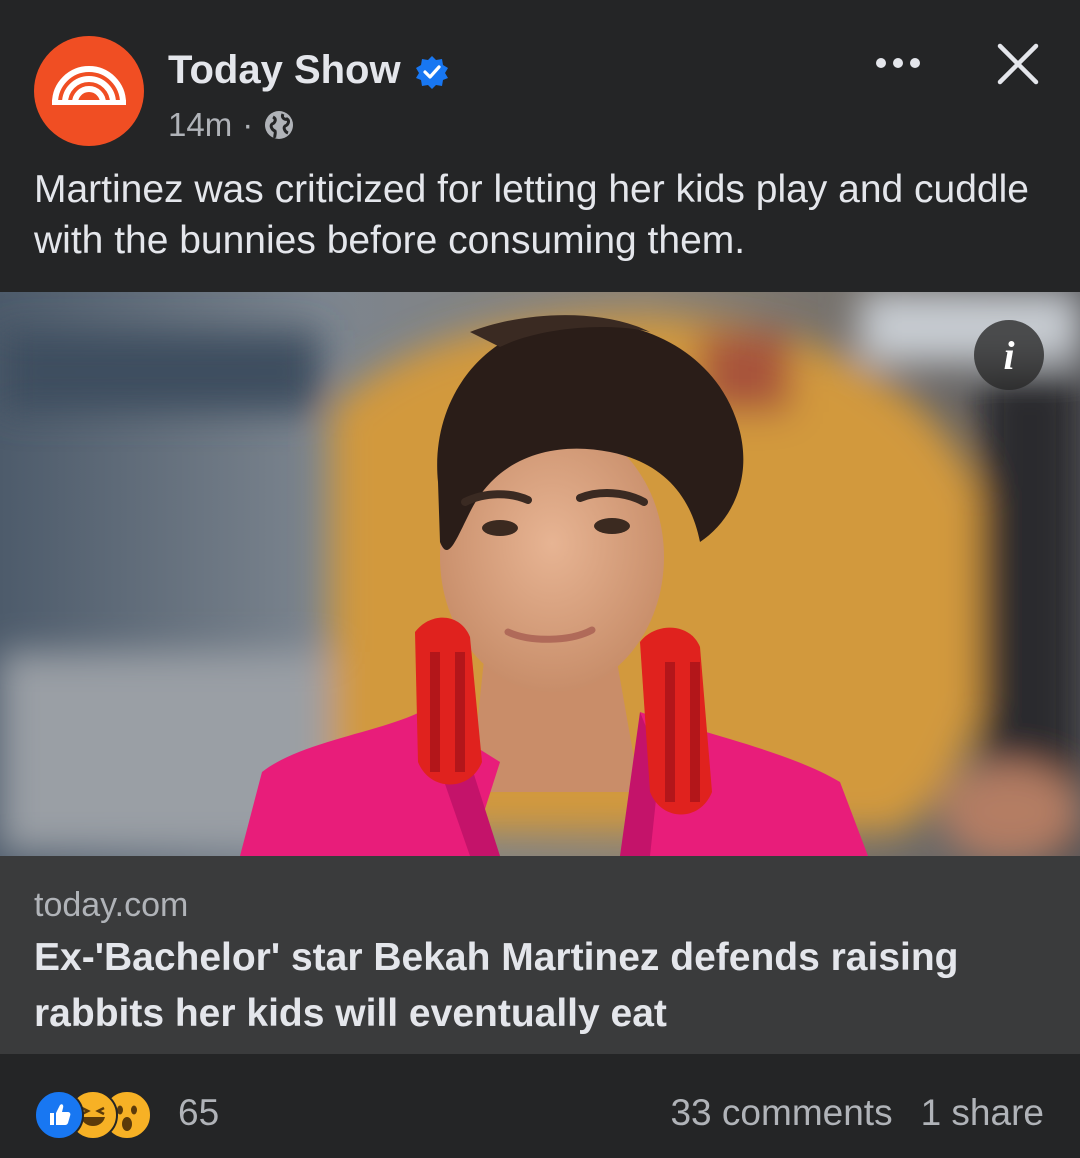 Image resolution: width=1080 pixels, height=1158 pixels. Describe the element at coordinates (1018, 64) in the screenshot. I see `close-icon` at that location.